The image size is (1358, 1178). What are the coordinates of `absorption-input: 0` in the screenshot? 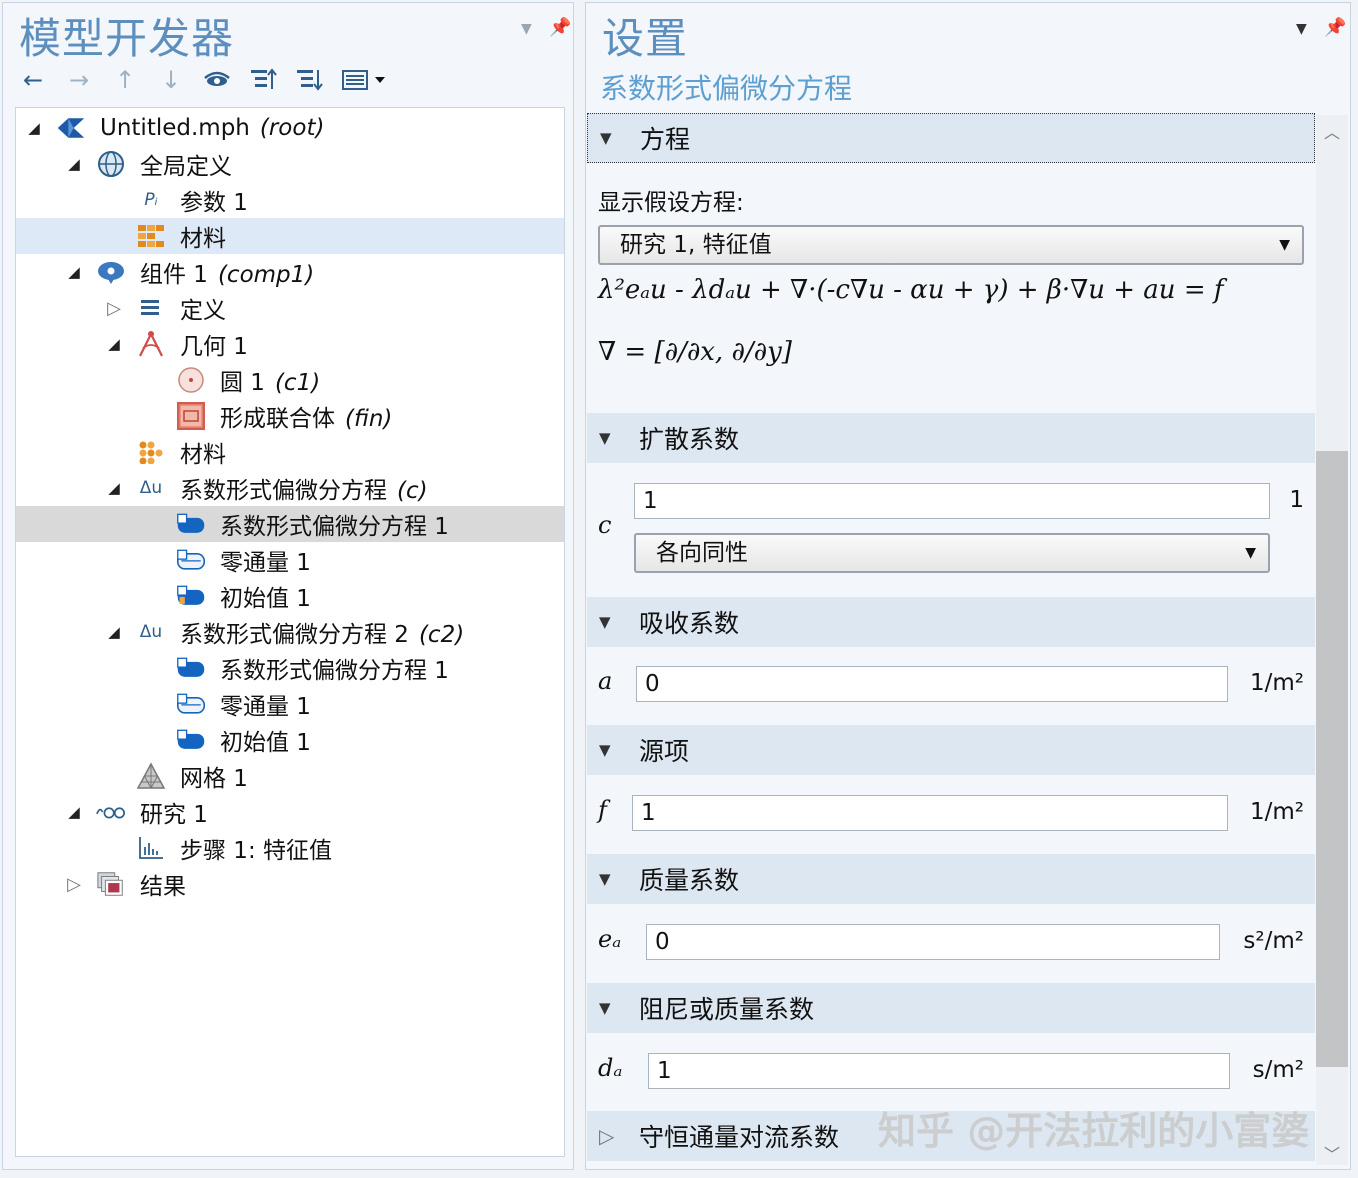 It's located at (932, 684).